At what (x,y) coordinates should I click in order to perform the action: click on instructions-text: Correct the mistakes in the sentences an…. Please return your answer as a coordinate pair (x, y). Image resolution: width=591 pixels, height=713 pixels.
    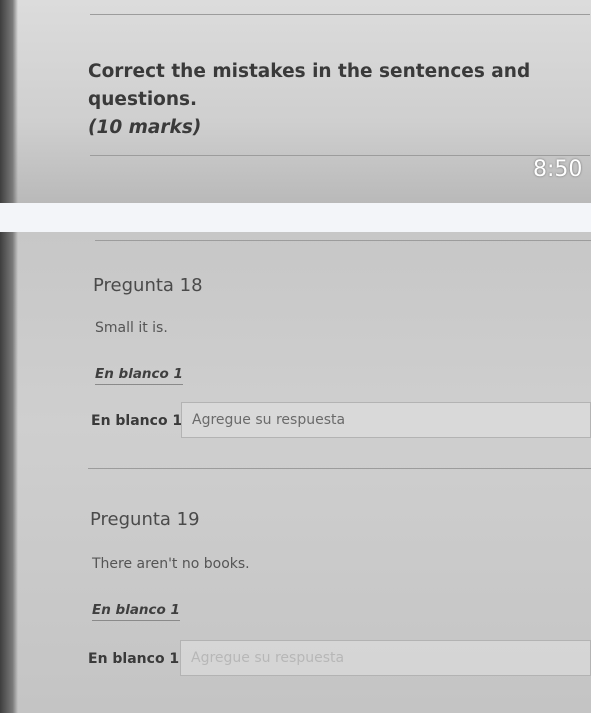
    Looking at the image, I should click on (309, 85).